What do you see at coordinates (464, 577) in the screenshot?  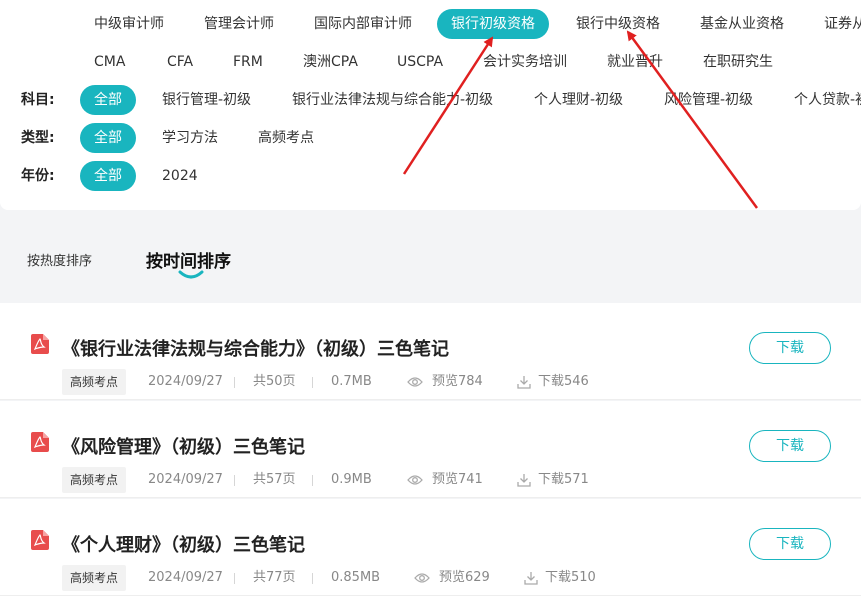 I see `document-views: 预览629` at bounding box center [464, 577].